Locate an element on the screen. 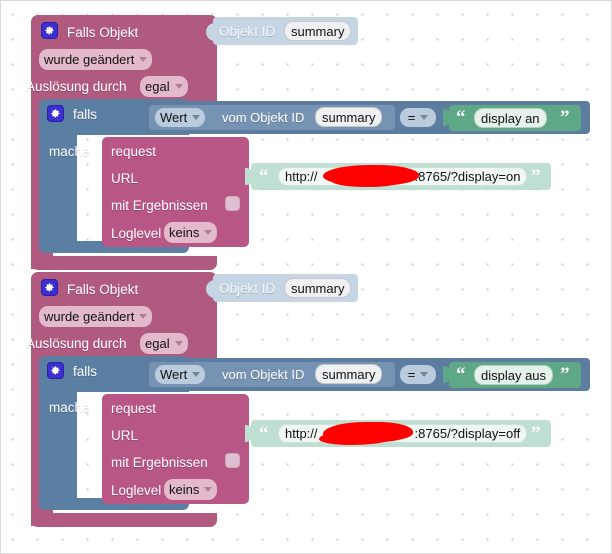 The image size is (612, 554). request-results-label-1: mit Ergebnissen is located at coordinates (159, 205).